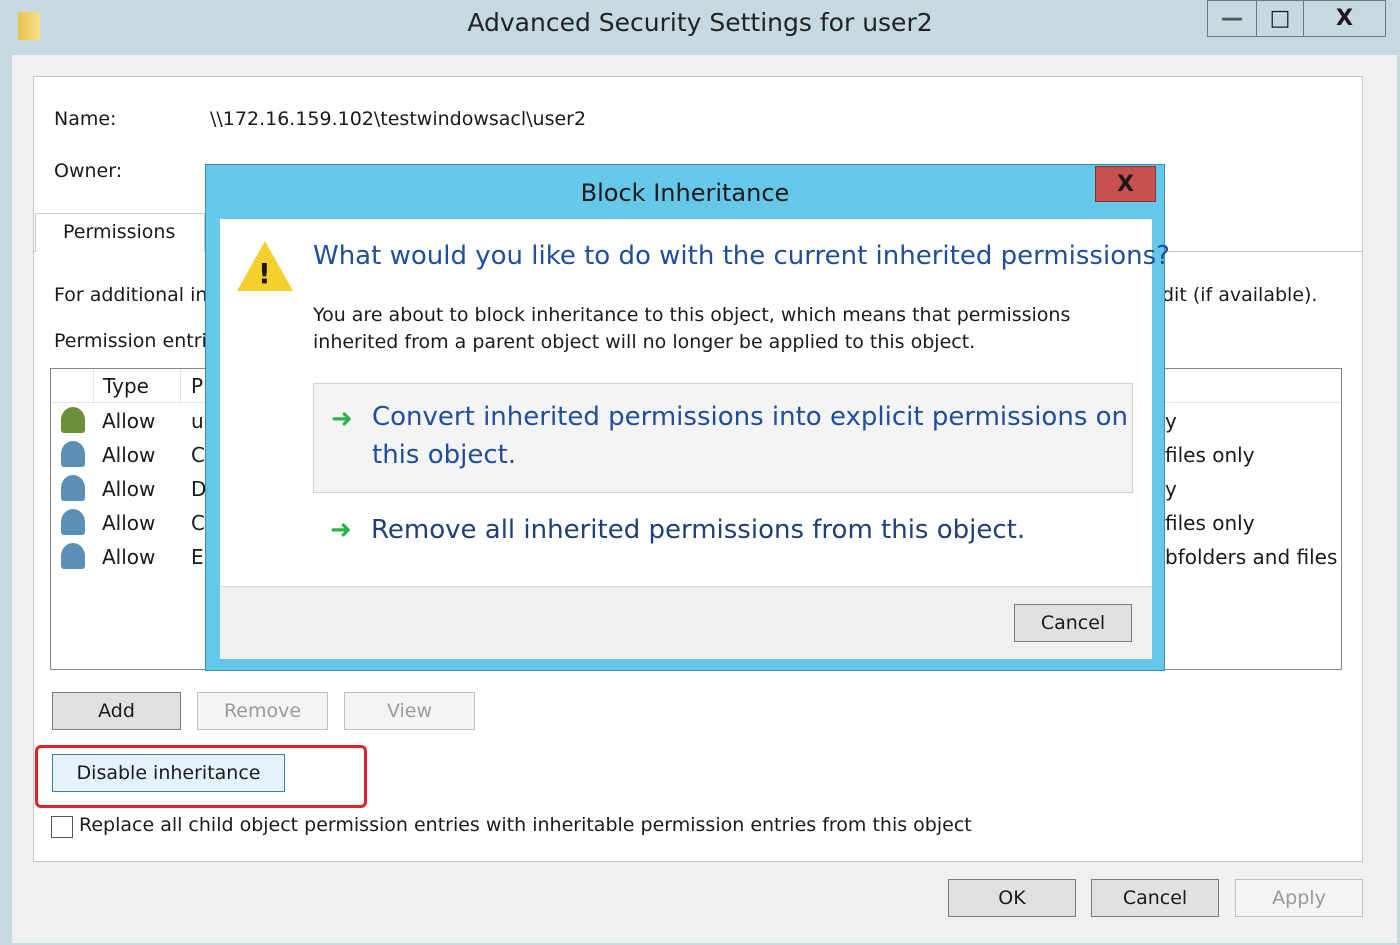 The height and width of the screenshot is (945, 1400). I want to click on ok-button: OK, so click(1012, 898).